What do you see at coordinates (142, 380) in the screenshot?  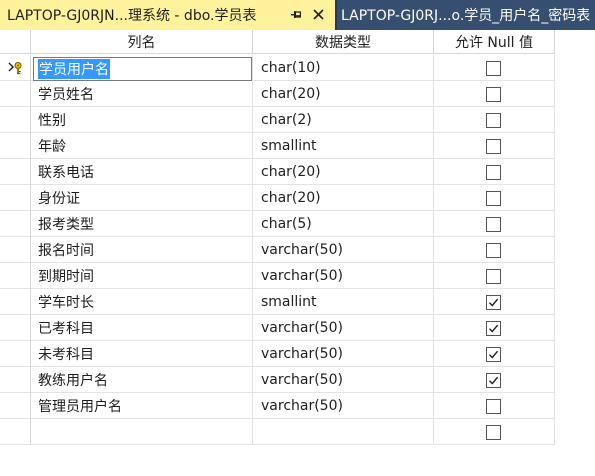 I see `column-name-cell: 教练用户名` at bounding box center [142, 380].